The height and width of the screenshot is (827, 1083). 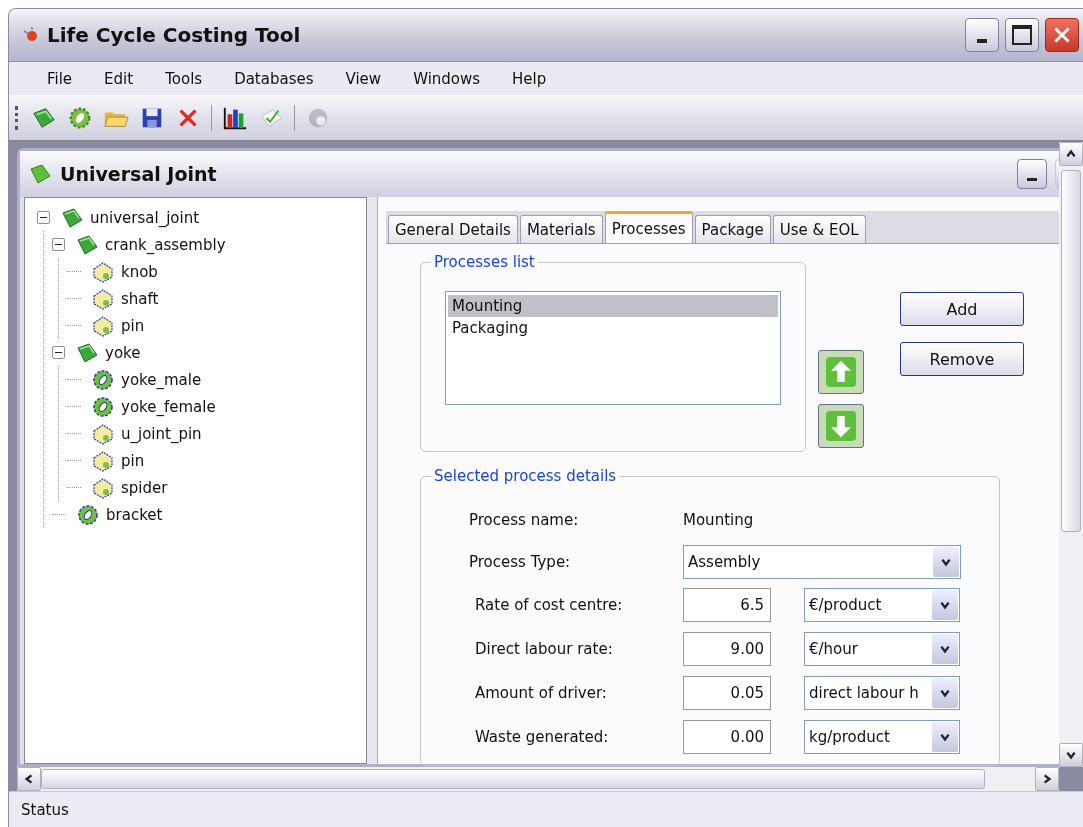 I want to click on input-field: 9.00, so click(x=727, y=649).